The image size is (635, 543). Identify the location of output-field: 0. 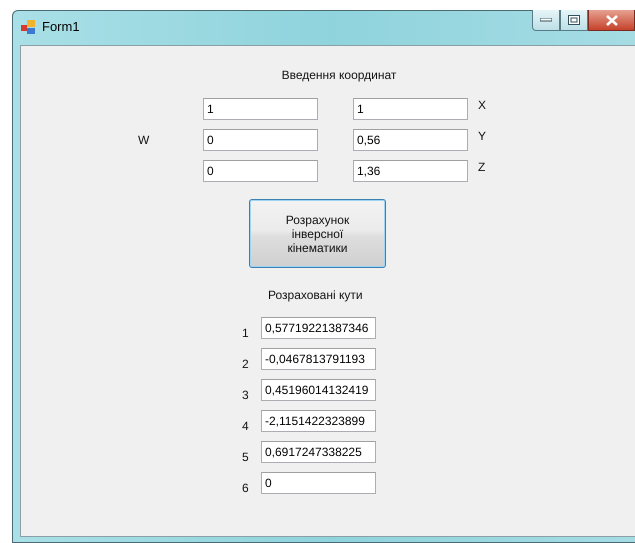
(318, 483).